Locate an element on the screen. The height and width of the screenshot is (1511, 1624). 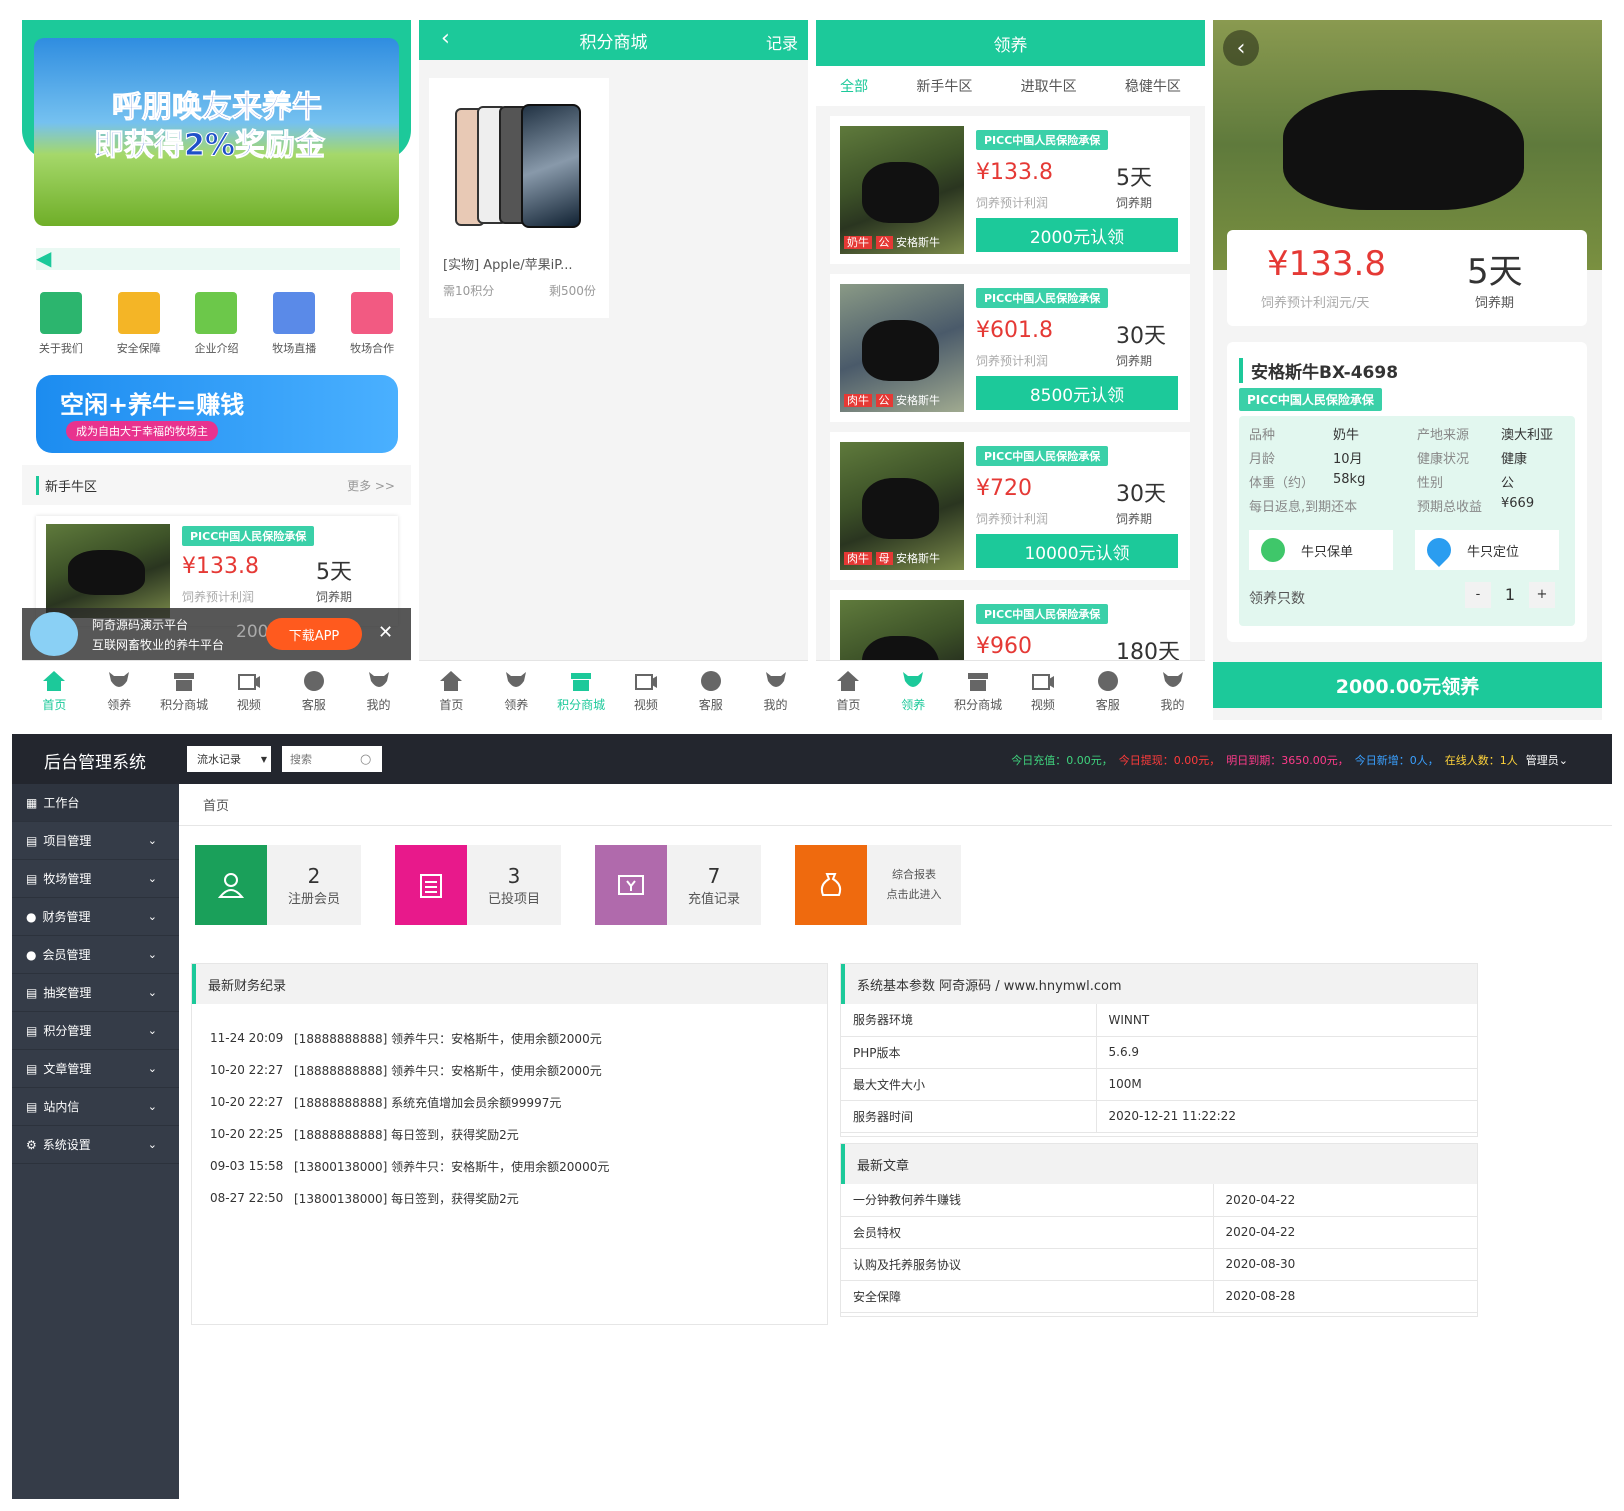
yen-note-icon is located at coordinates (631, 885).